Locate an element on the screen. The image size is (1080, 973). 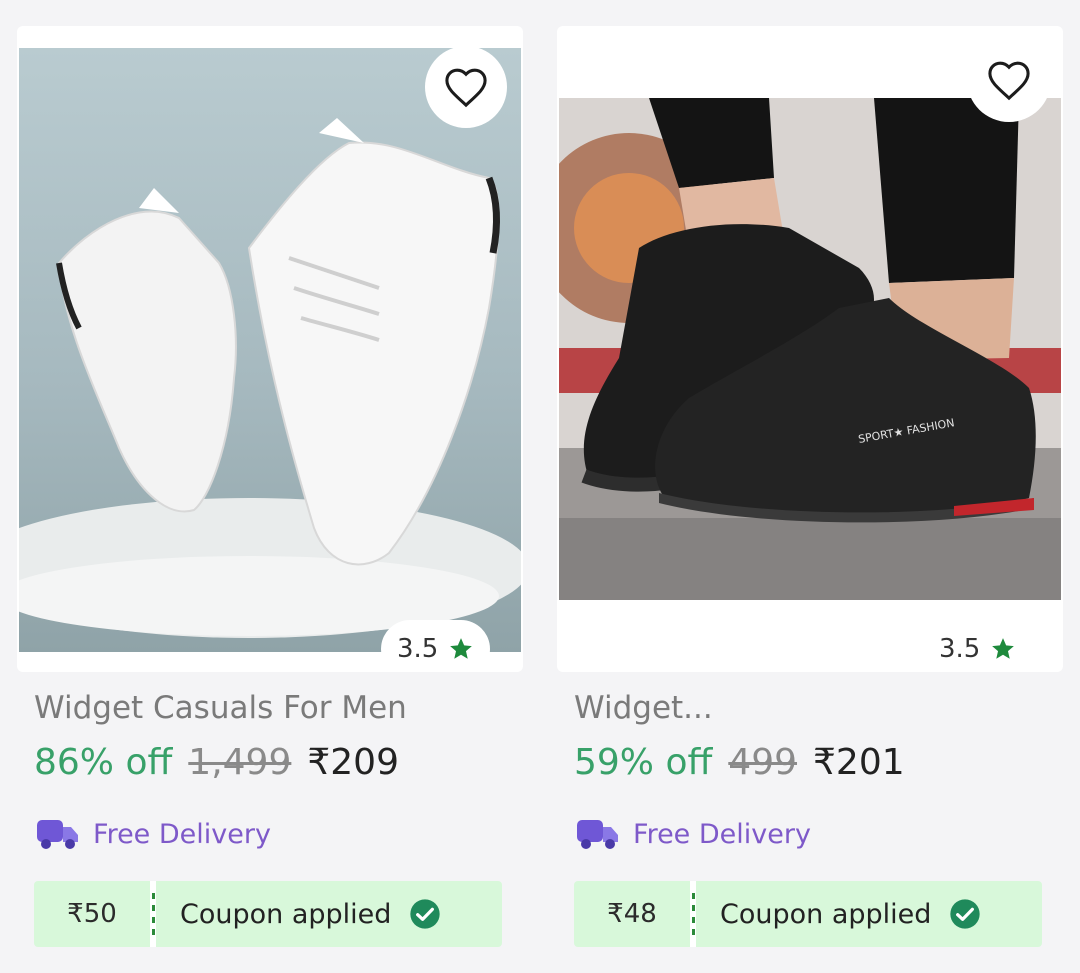
sale-price: ₹209 is located at coordinates (353, 762).